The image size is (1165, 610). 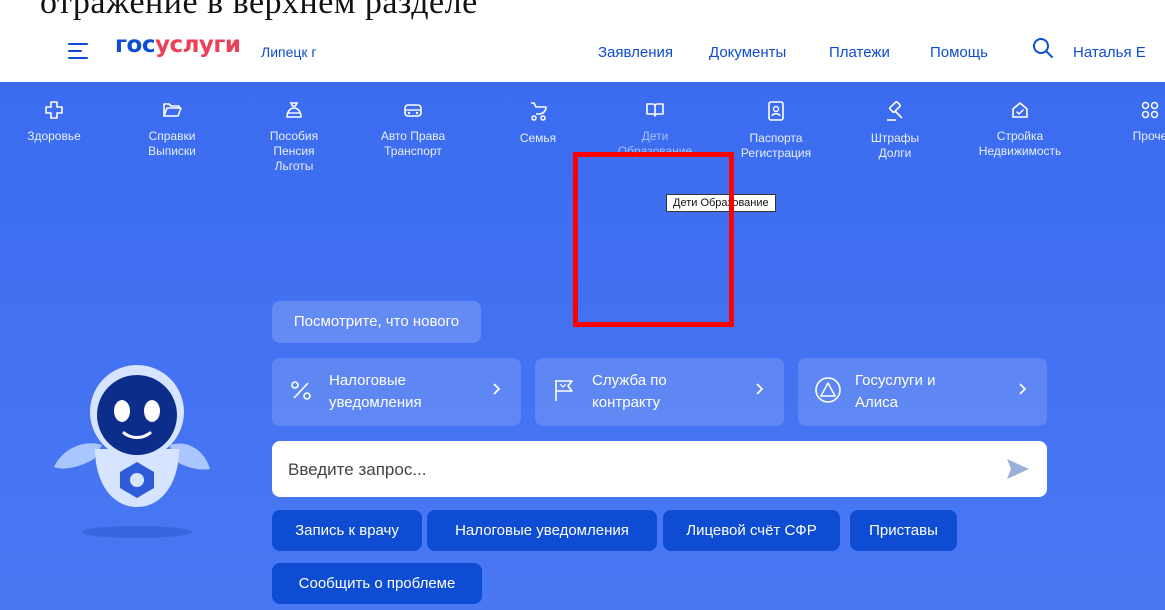 I want to click on chip-sfr-account: Лицевой счёт СФР, so click(x=751, y=530).